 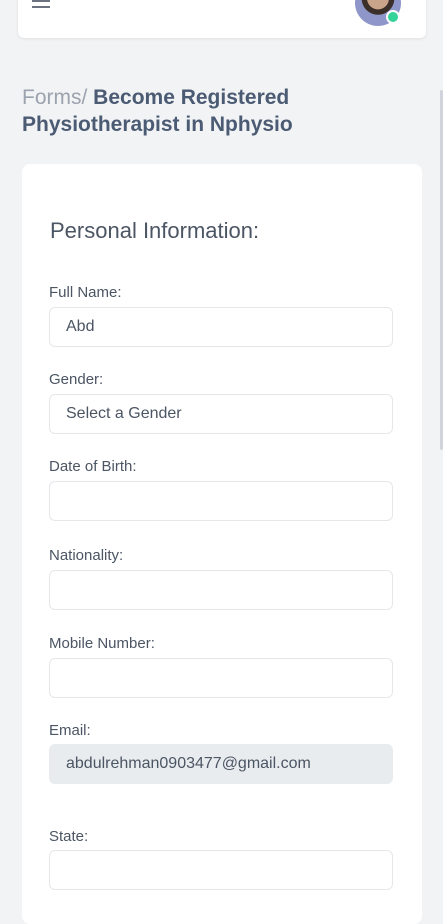 I want to click on state-label: State:, so click(x=69, y=836).